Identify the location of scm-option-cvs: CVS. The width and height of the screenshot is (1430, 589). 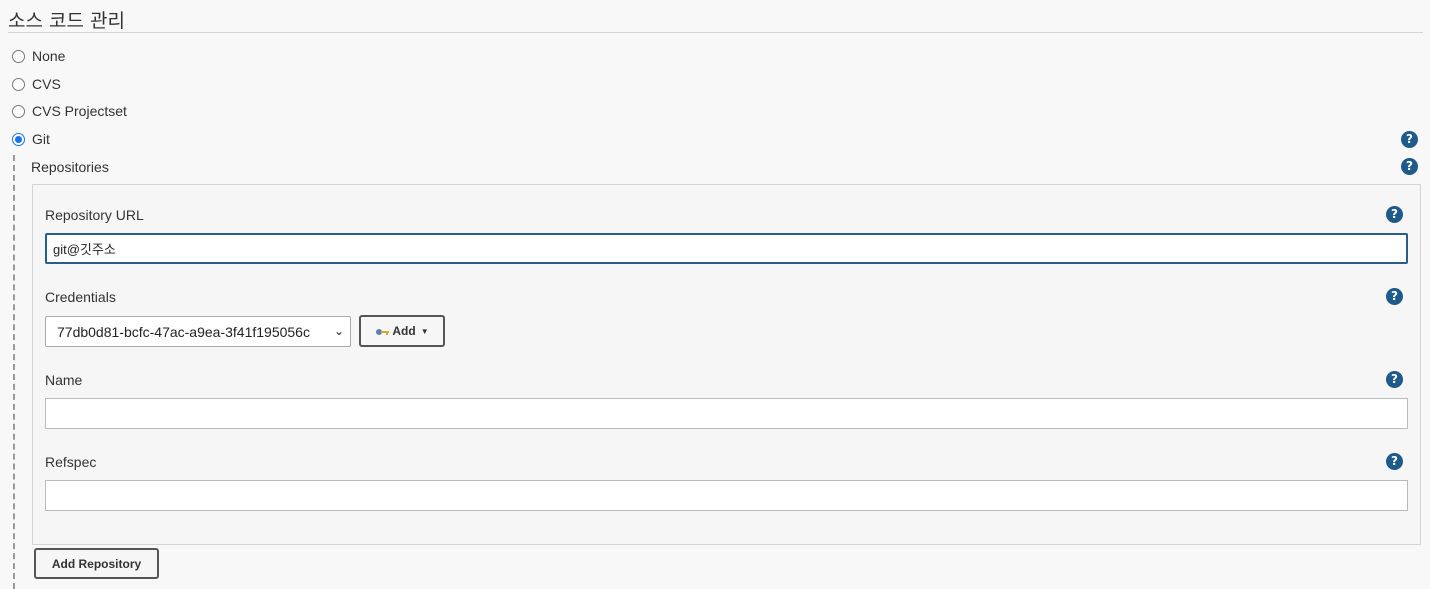
(36, 84).